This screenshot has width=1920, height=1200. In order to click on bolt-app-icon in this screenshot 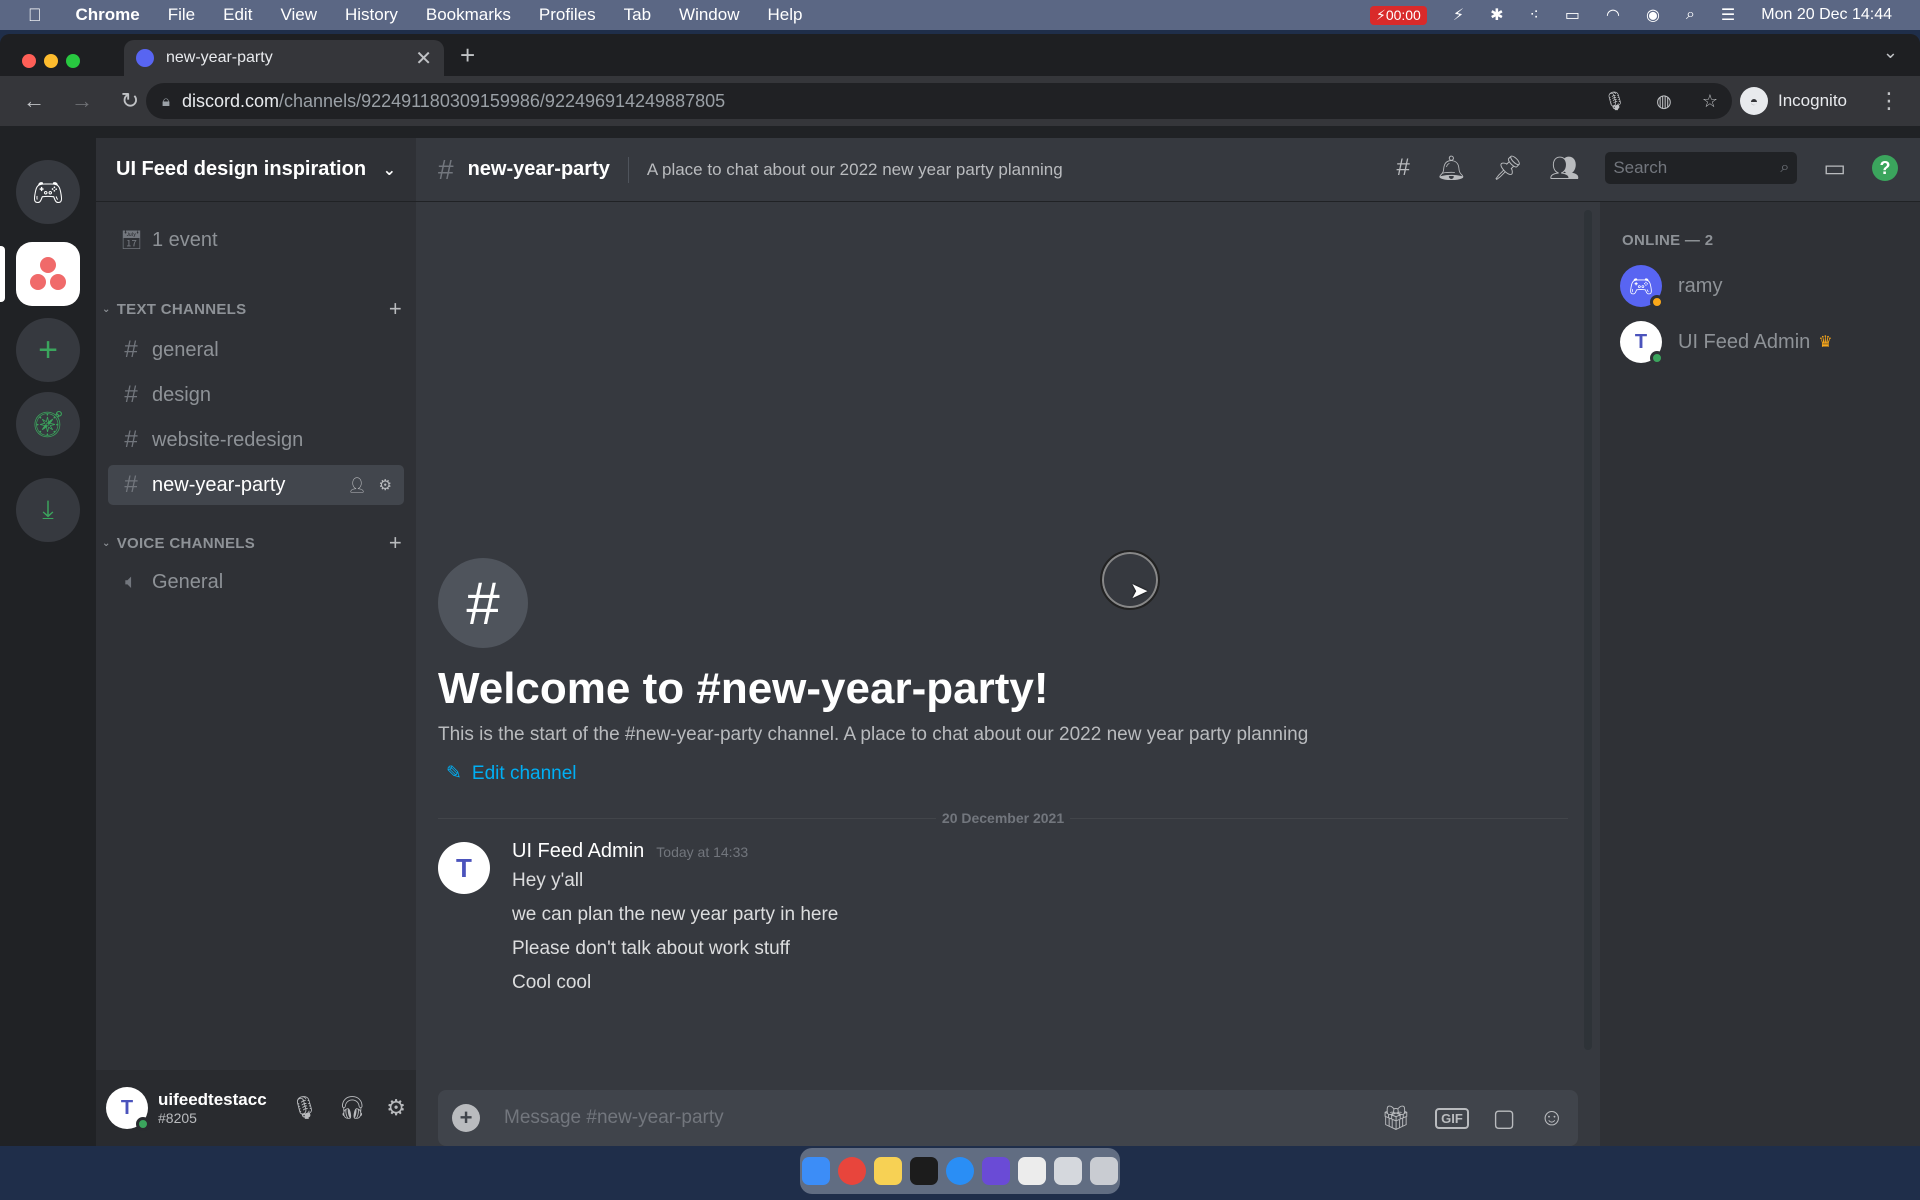, I will do `click(996, 1171)`.